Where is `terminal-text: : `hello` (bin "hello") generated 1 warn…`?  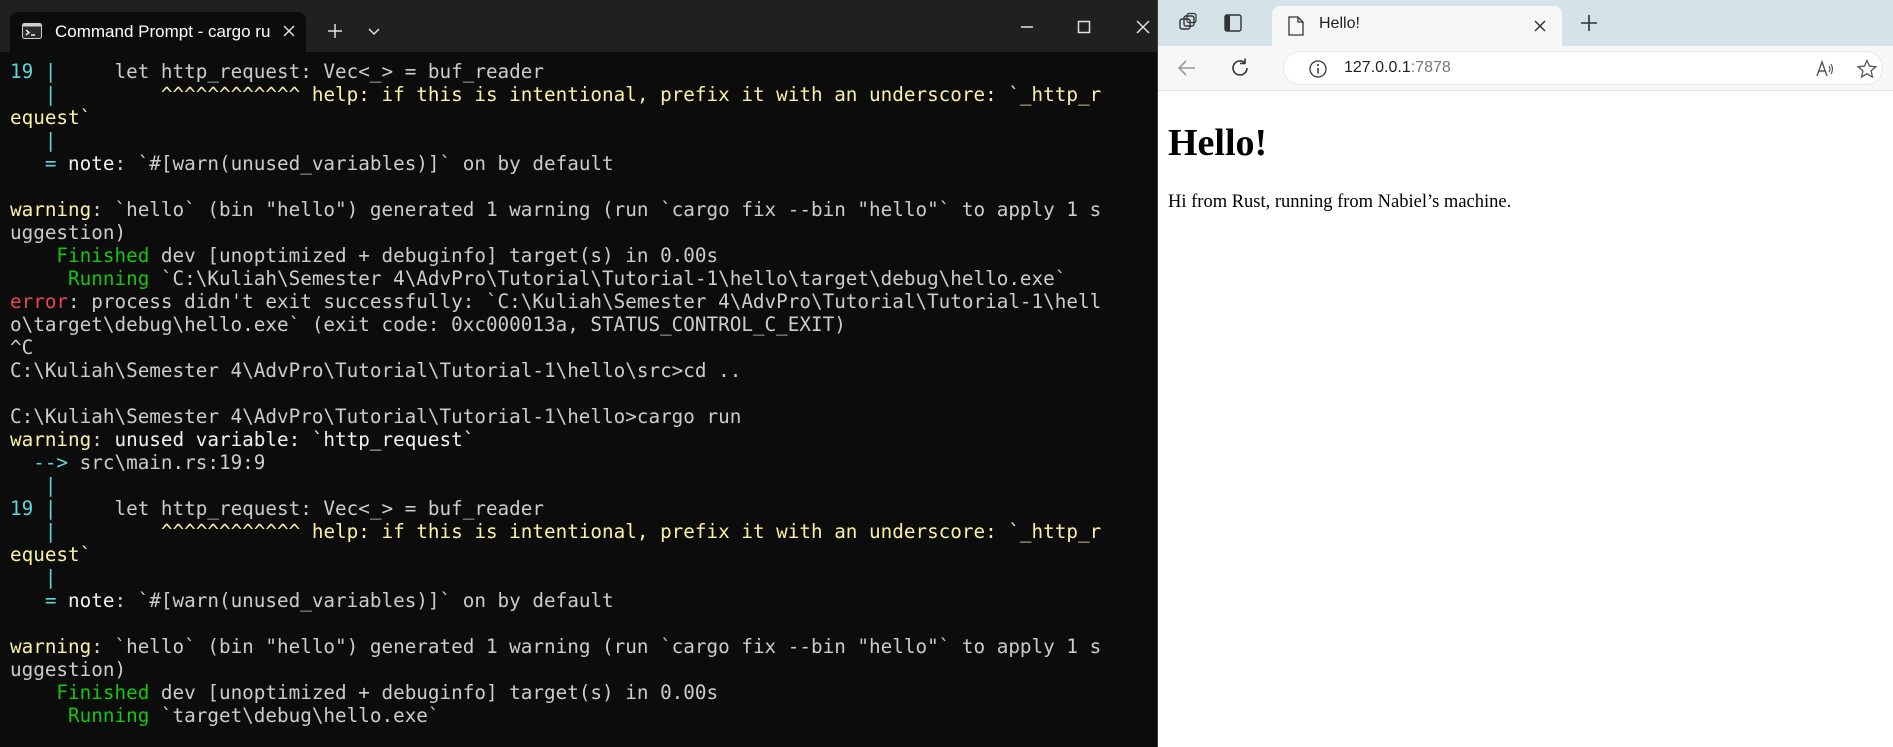 terminal-text: : `hello` (bin "hello") generated 1 warn… is located at coordinates (596, 646).